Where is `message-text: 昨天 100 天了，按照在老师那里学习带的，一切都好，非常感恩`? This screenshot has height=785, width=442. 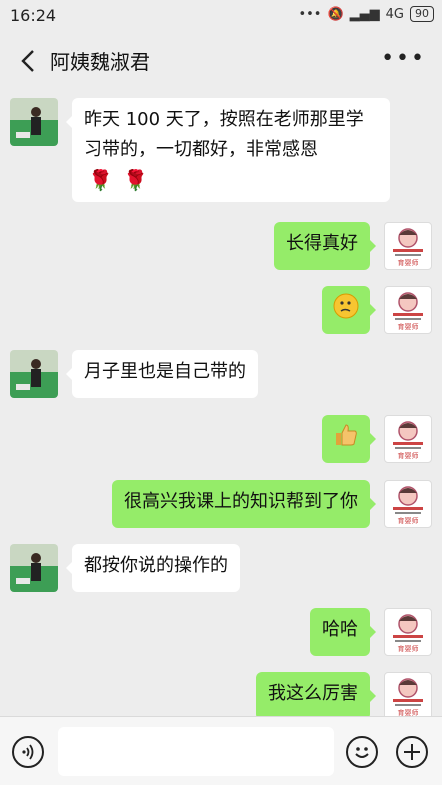
message-text: 昨天 100 天了，按照在老师那里学习带的，一切都好，非常感恩 is located at coordinates (224, 134).